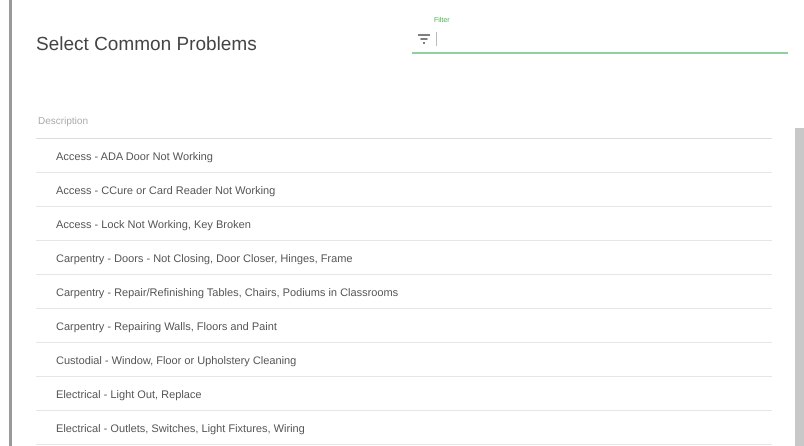 The image size is (804, 446). What do you see at coordinates (404, 394) in the screenshot?
I see `table-row: Electrical - Light Out, Replace` at bounding box center [404, 394].